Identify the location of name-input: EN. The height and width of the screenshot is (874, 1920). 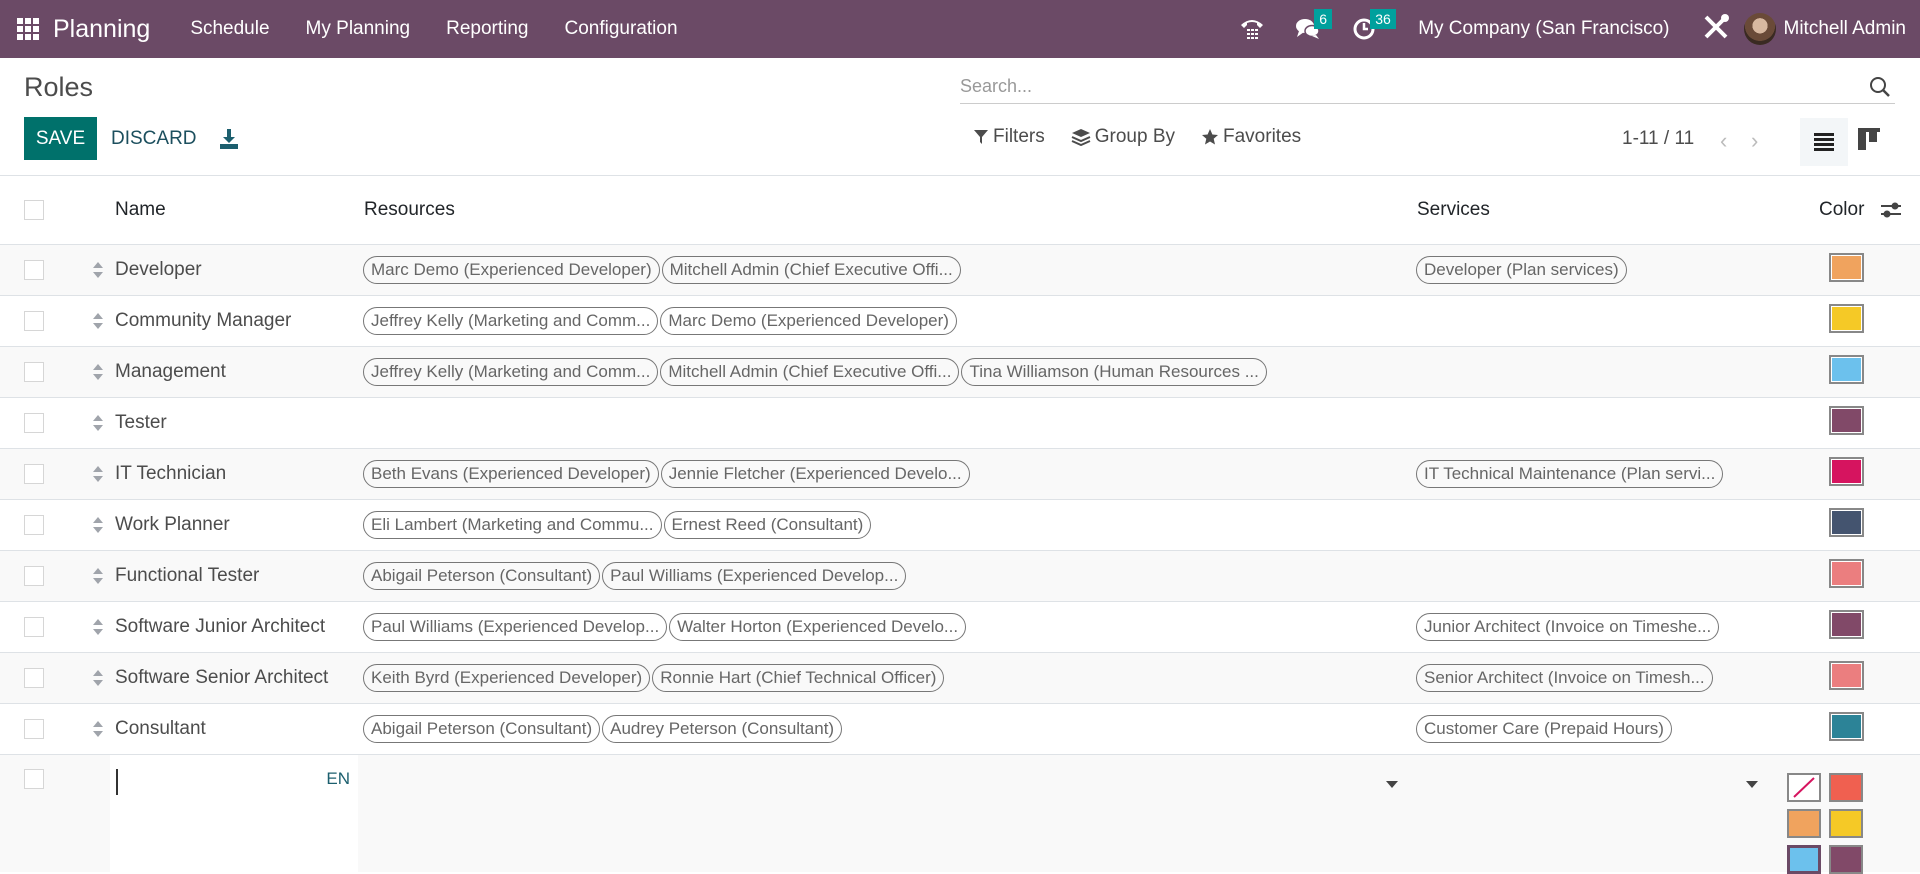
(234, 813).